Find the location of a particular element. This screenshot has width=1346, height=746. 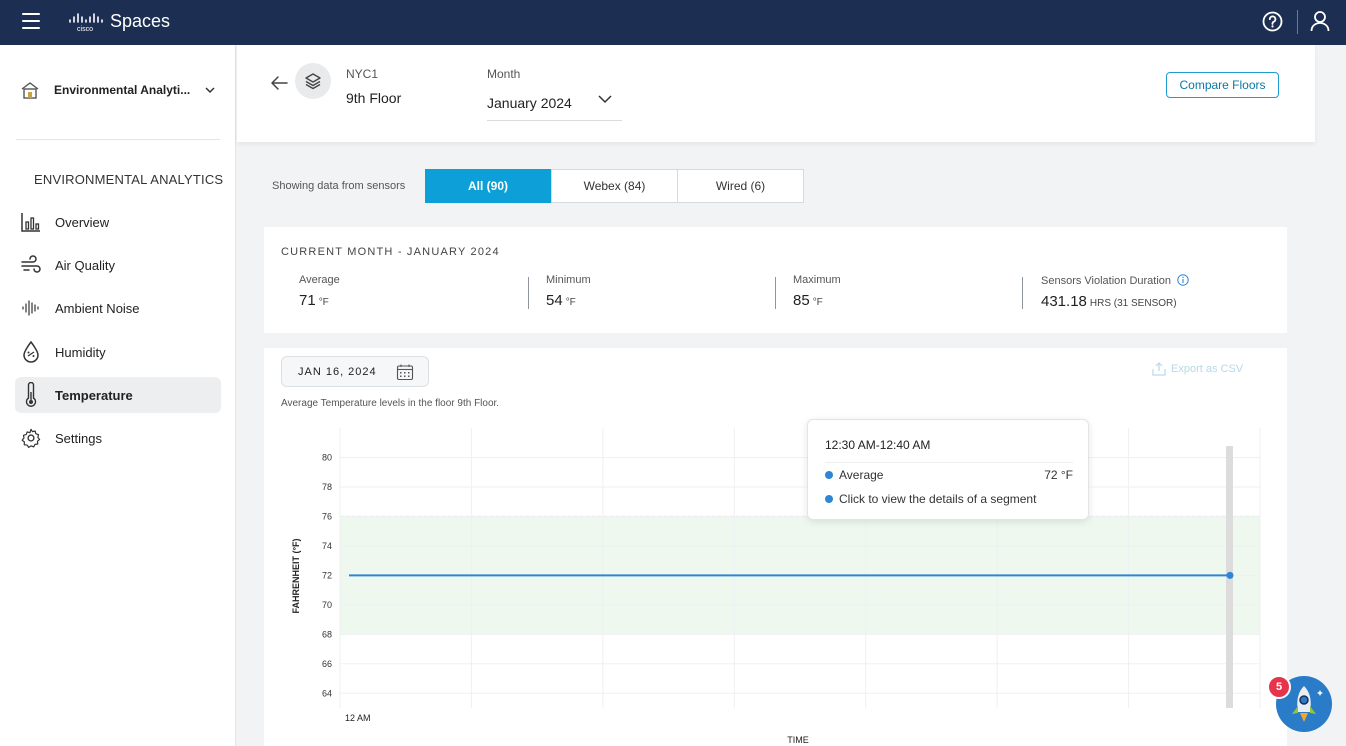

sidebar-item-label: Temperature is located at coordinates (94, 395).